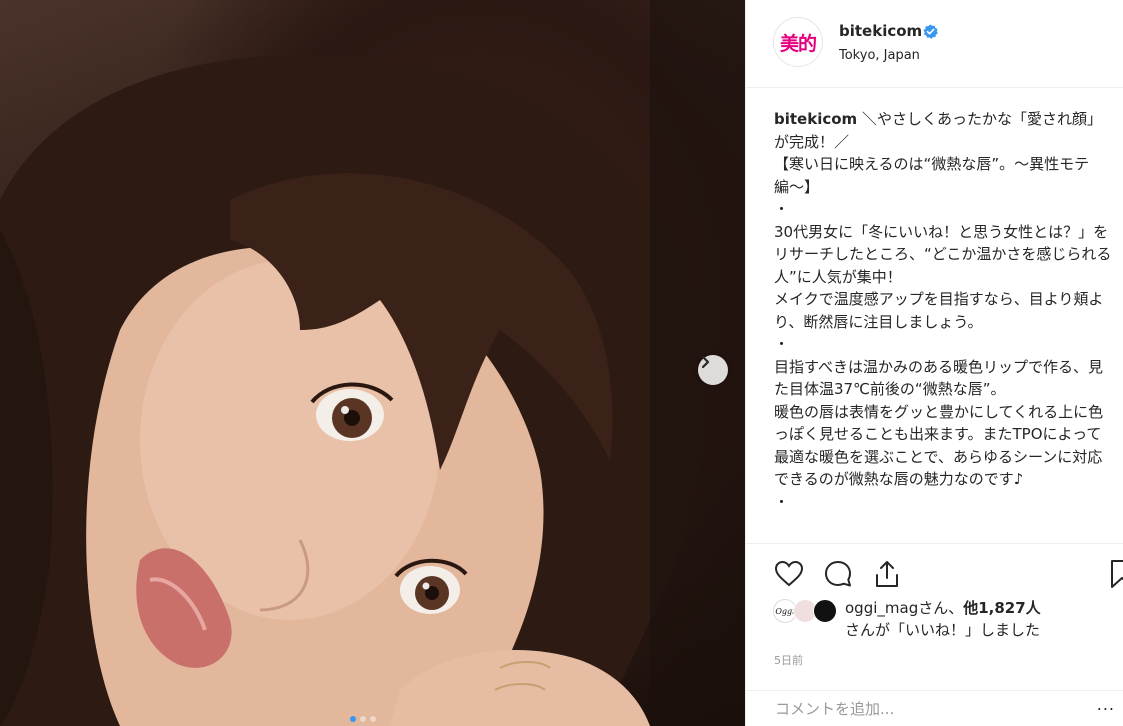 The width and height of the screenshot is (1123, 726). Describe the element at coordinates (887, 574) in the screenshot. I see `share-icon` at that location.